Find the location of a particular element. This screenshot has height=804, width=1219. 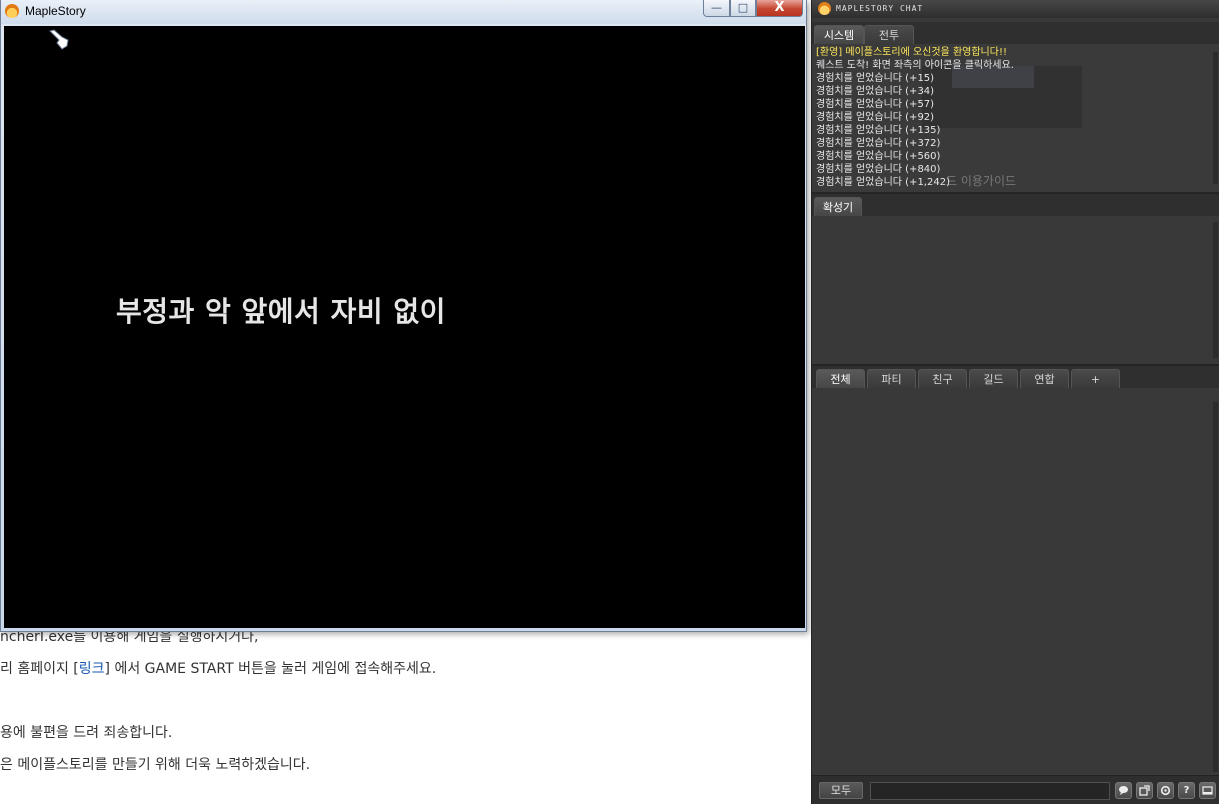

tab-add: + is located at coordinates (1095, 378).